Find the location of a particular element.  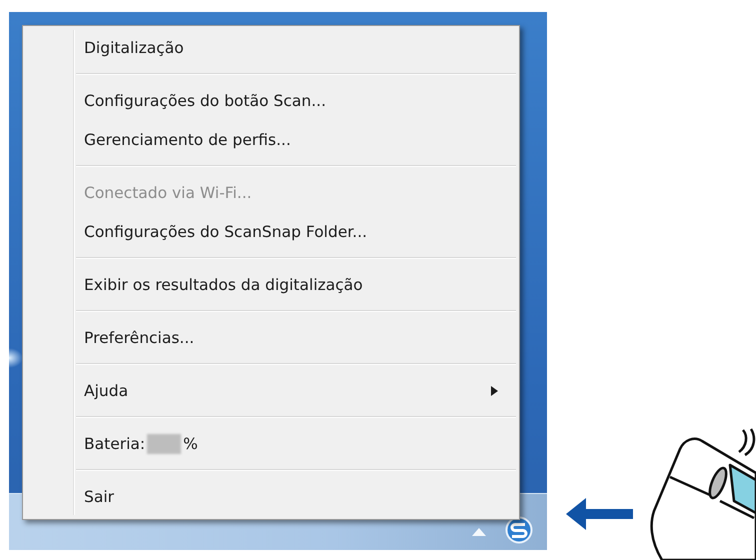

battery-label: Bateria: is located at coordinates (115, 443).